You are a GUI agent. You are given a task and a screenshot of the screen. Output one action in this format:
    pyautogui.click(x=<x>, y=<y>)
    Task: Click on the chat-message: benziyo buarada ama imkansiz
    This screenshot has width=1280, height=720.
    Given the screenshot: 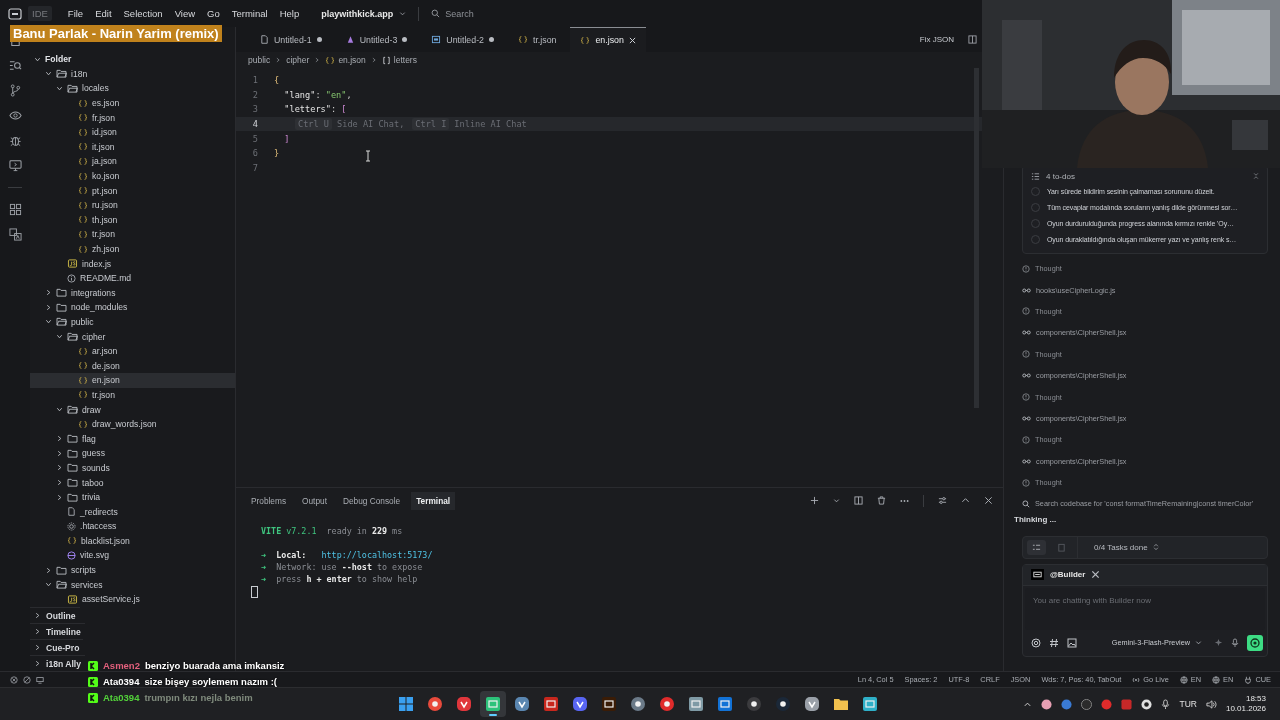 What is the action you would take?
    pyautogui.click(x=214, y=665)
    